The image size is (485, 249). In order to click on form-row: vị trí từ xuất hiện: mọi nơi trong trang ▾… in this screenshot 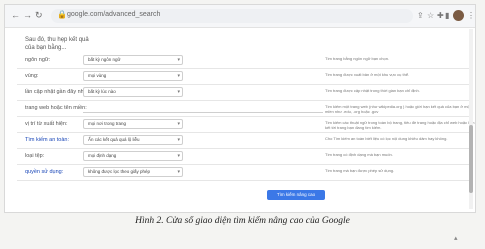, I will do `click(245, 125)`.